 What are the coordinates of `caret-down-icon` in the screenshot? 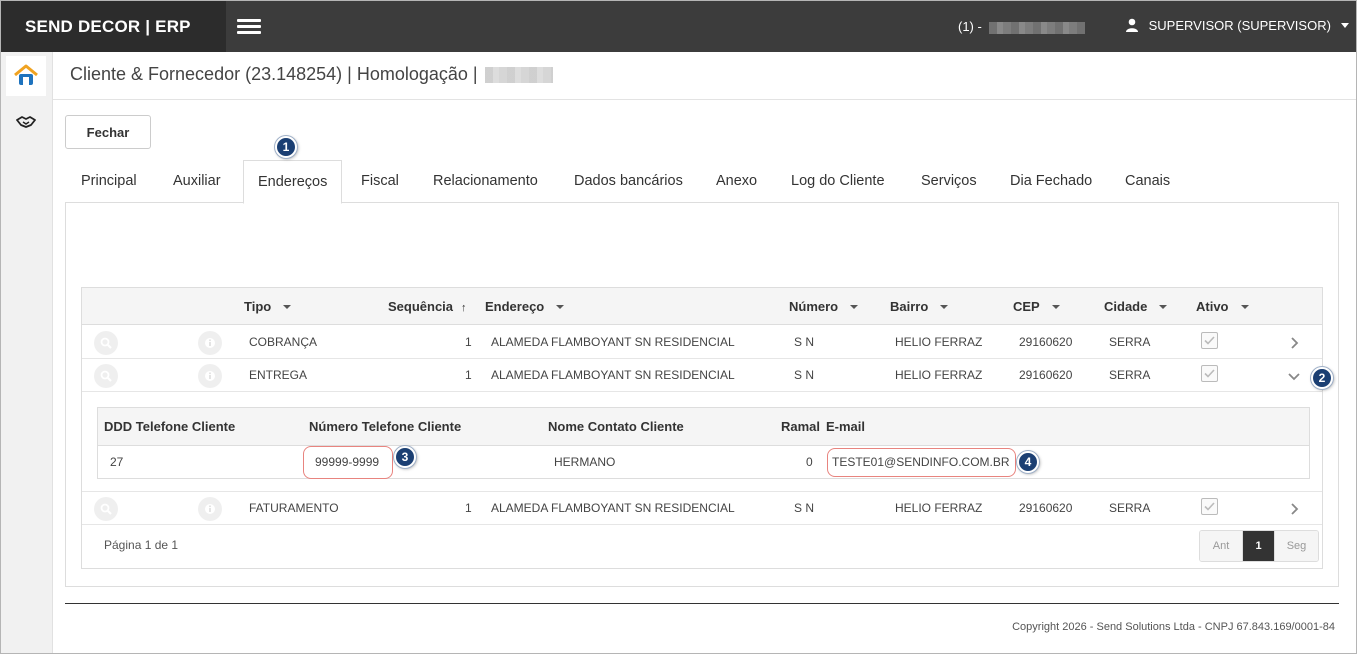 It's located at (1344, 25).